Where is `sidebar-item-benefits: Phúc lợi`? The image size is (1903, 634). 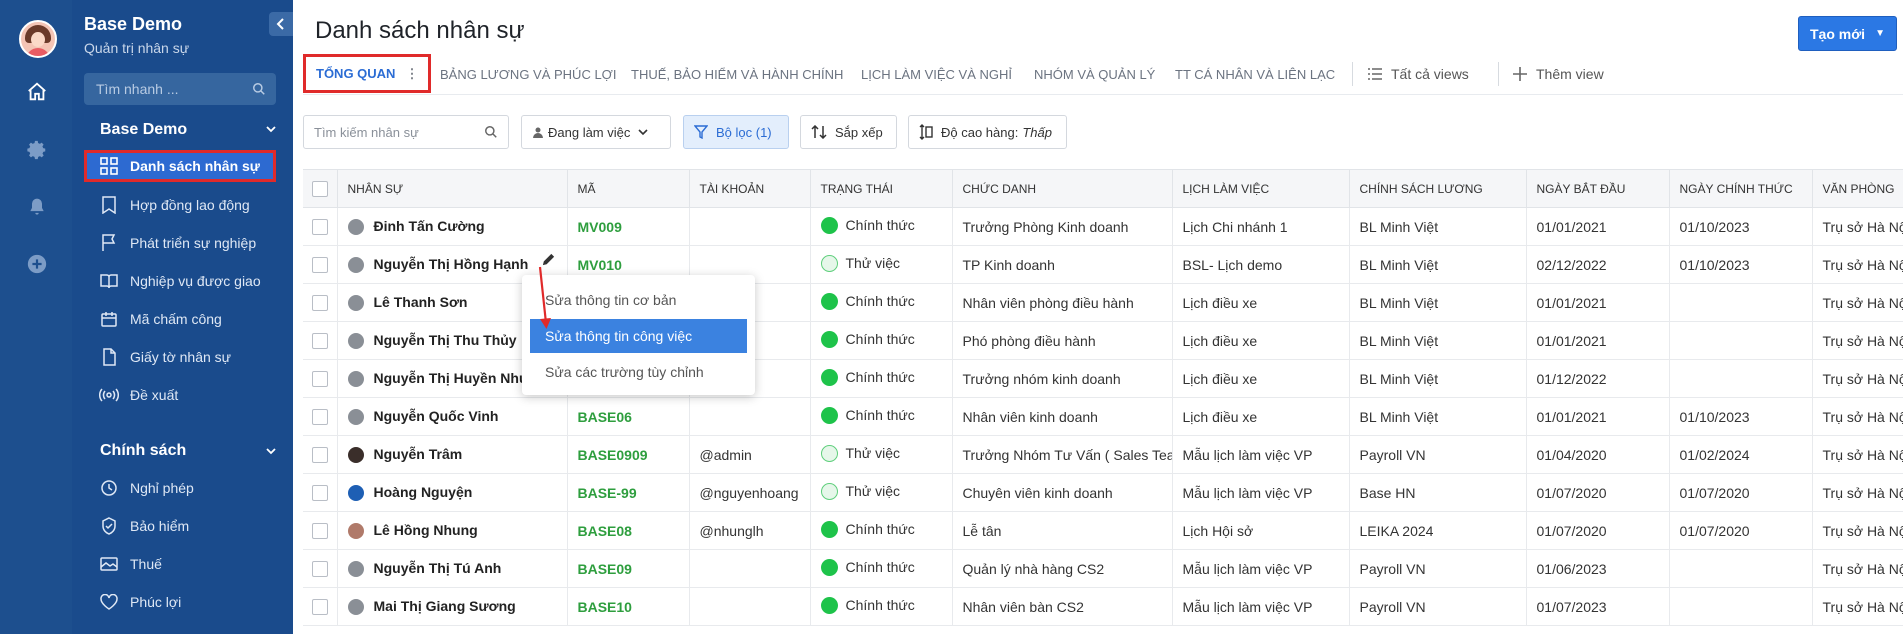 sidebar-item-benefits: Phúc lợi is located at coordinates (180, 602).